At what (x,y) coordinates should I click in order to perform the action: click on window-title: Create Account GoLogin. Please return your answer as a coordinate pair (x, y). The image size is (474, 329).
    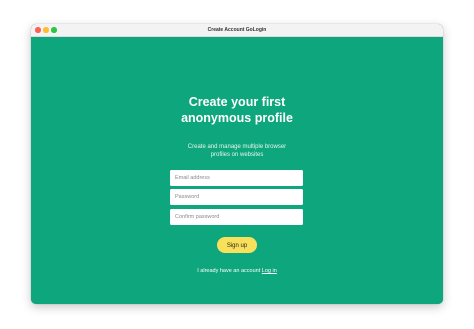
    Looking at the image, I should click on (237, 30).